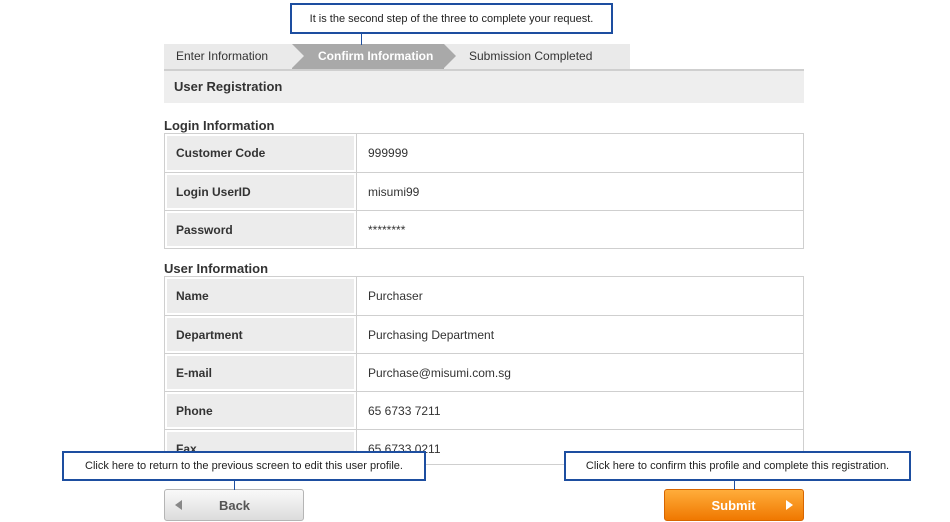 This screenshot has height=522, width=950. I want to click on login-userid-label: Login UserID, so click(260, 191).